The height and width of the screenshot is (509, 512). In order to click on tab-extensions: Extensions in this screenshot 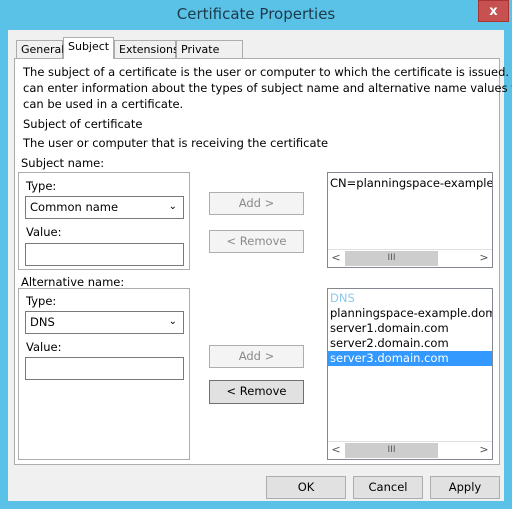, I will do `click(146, 49)`.